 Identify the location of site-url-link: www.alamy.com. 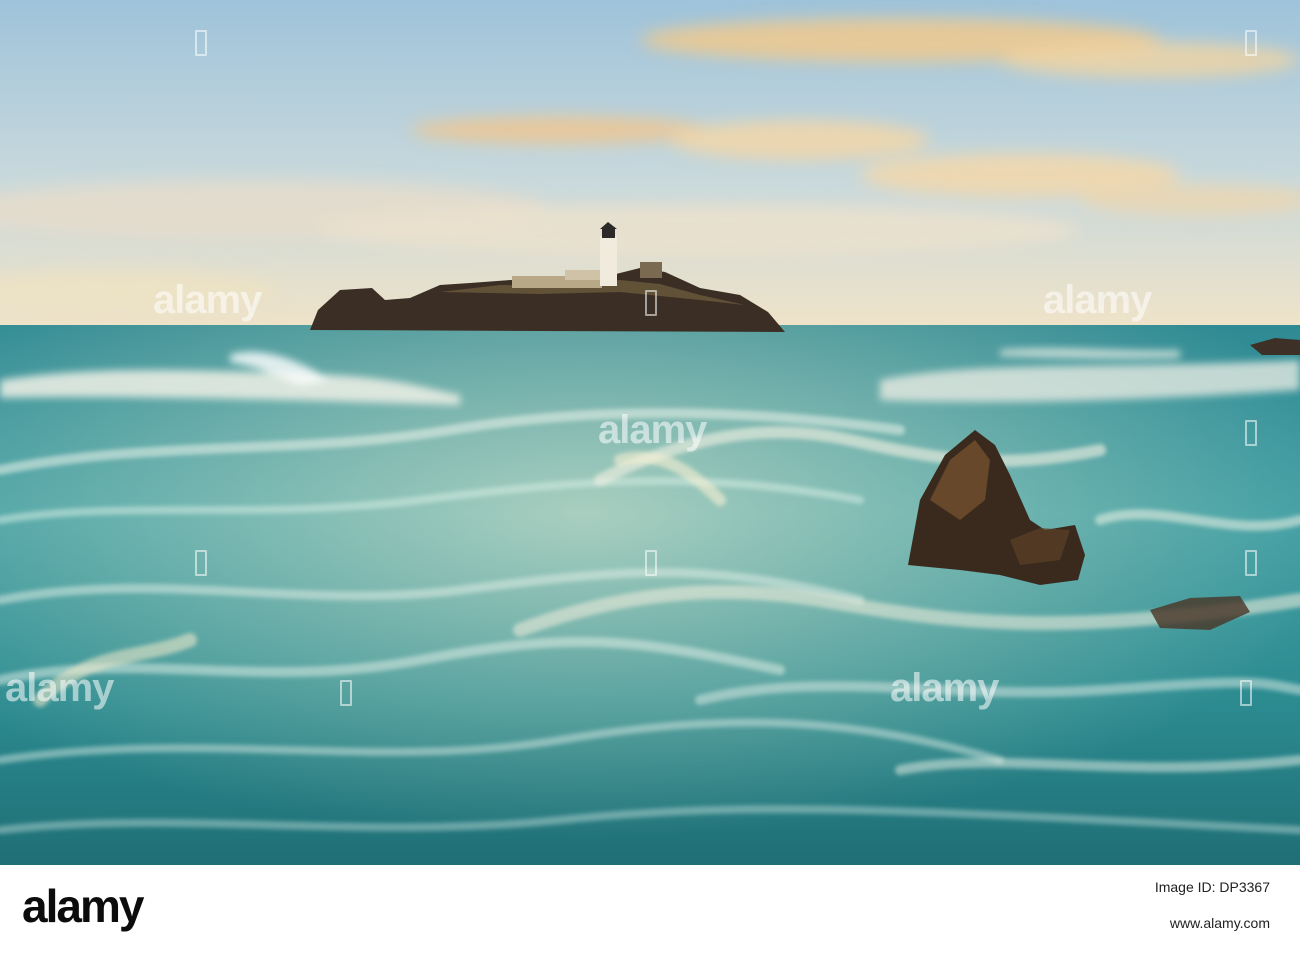
(1220, 923).